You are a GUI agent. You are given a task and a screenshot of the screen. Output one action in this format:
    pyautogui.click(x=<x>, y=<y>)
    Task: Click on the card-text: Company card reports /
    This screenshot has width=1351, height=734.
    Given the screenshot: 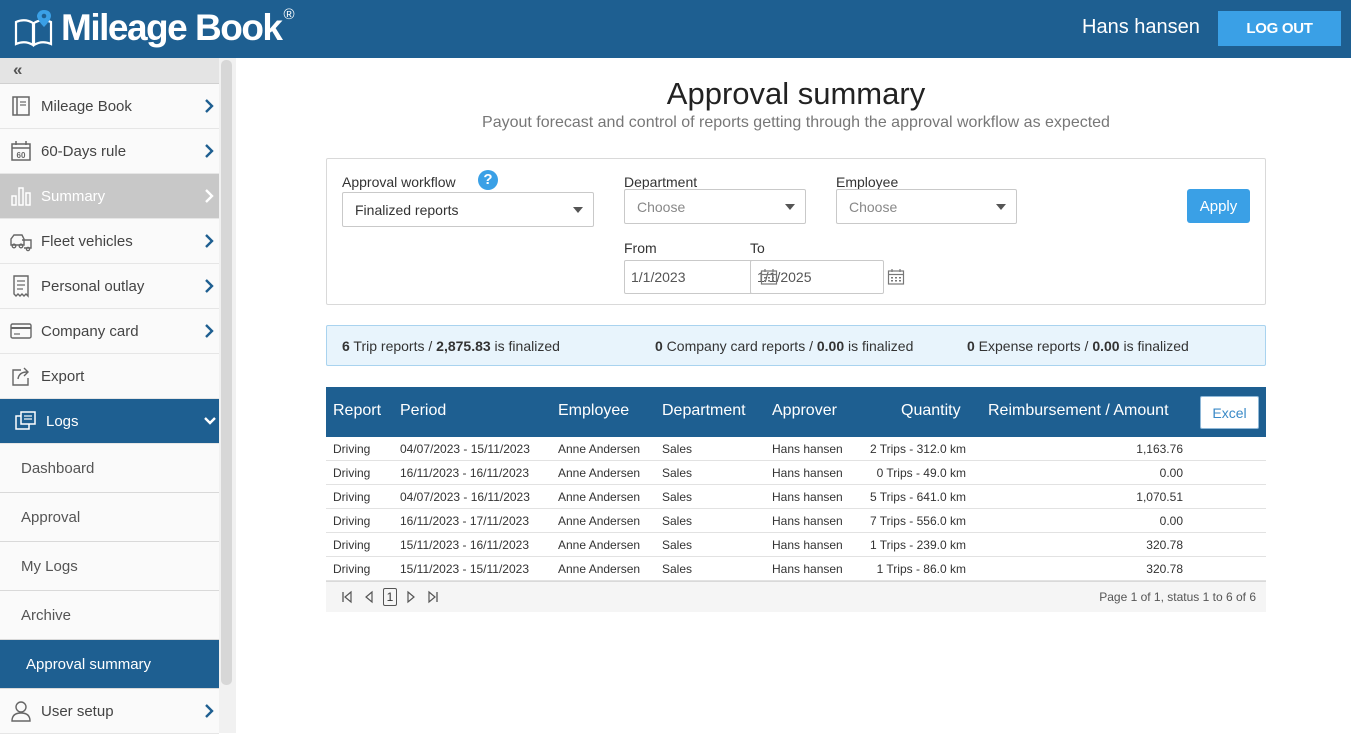 What is the action you would take?
    pyautogui.click(x=739, y=346)
    